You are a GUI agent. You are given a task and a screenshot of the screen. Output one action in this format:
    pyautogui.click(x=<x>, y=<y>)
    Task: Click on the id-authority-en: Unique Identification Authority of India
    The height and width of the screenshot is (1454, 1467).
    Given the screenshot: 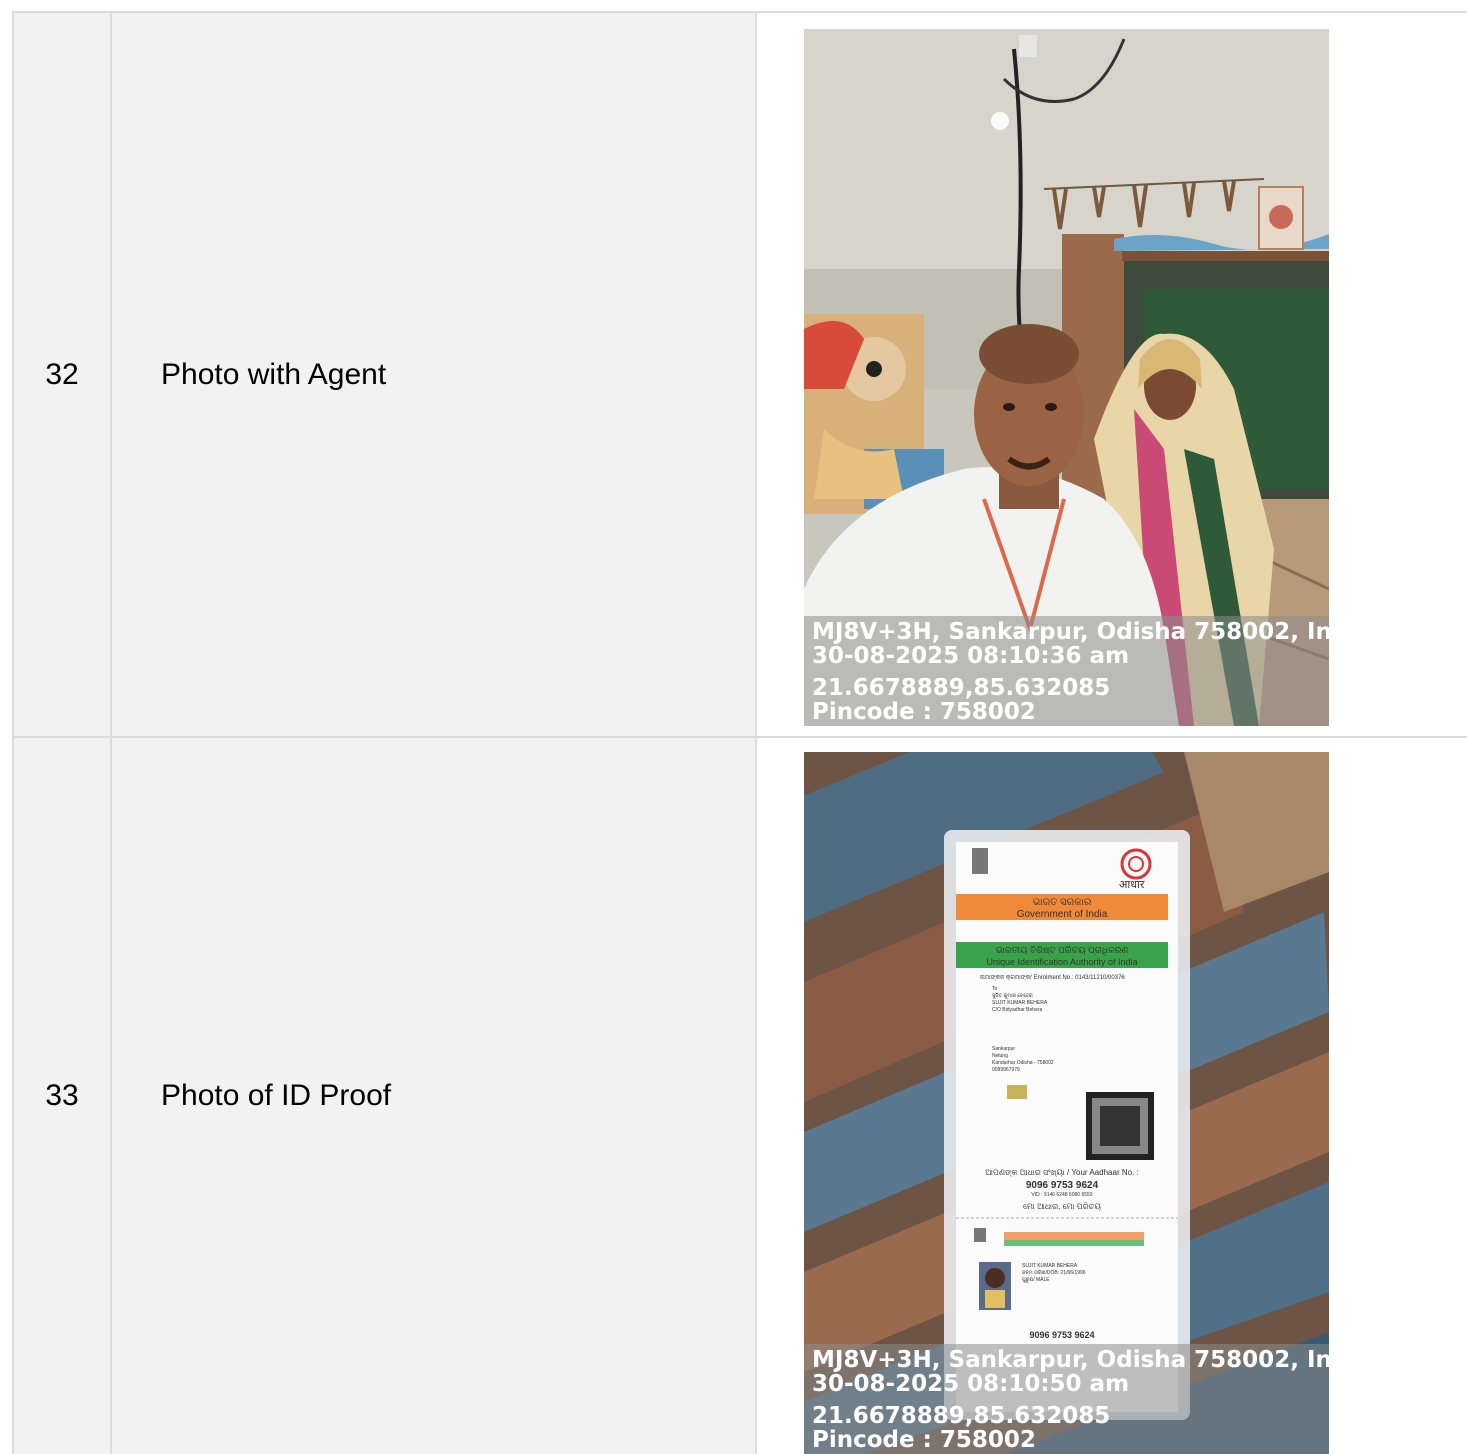 What is the action you would take?
    pyautogui.click(x=1061, y=962)
    